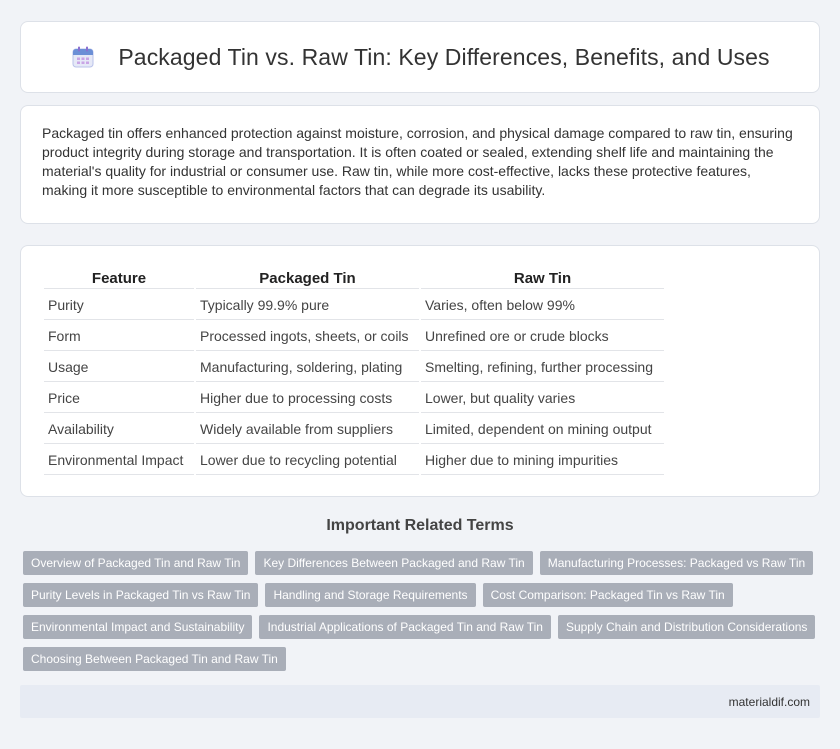 The height and width of the screenshot is (749, 840). I want to click on cell-packaged: Manufacturing, soldering, plating, so click(307, 367).